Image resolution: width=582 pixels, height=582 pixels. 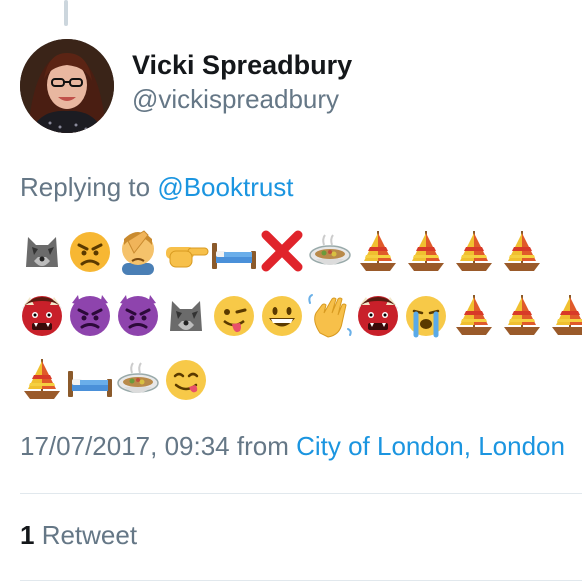 What do you see at coordinates (138, 251) in the screenshot?
I see `face-palm-icon` at bounding box center [138, 251].